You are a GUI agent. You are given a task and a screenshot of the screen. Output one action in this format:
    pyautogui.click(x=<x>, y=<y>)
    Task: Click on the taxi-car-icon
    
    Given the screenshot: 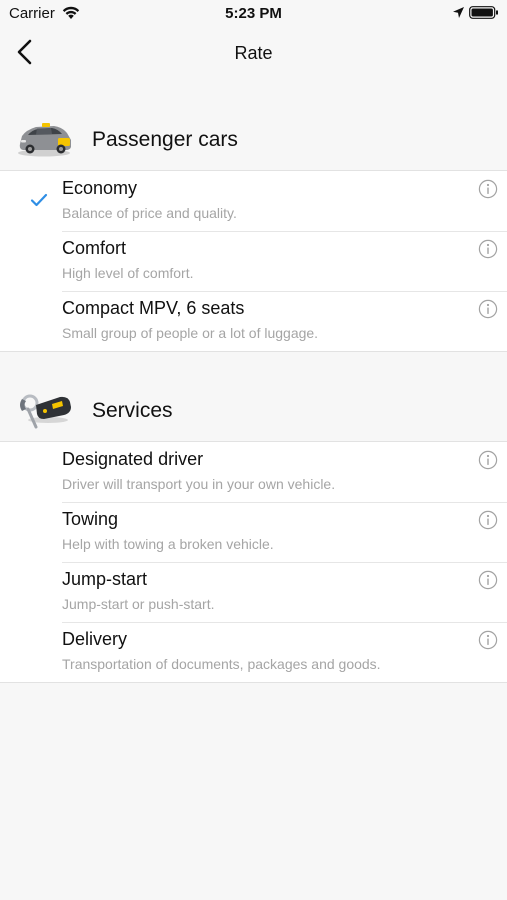 What is the action you would take?
    pyautogui.click(x=44, y=140)
    